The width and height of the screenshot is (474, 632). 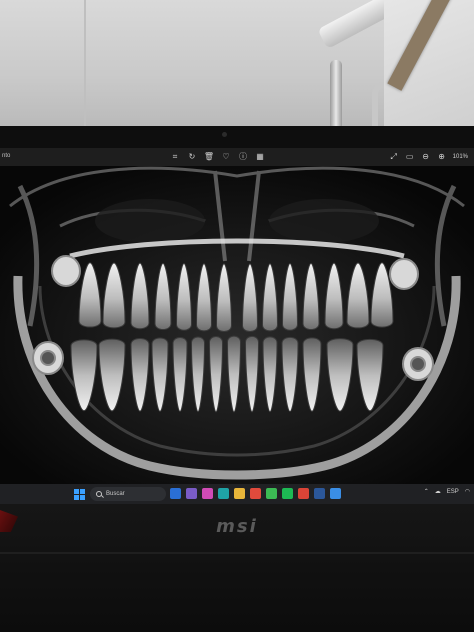 What do you see at coordinates (237, 137) in the screenshot?
I see `screen-bezel-top` at bounding box center [237, 137].